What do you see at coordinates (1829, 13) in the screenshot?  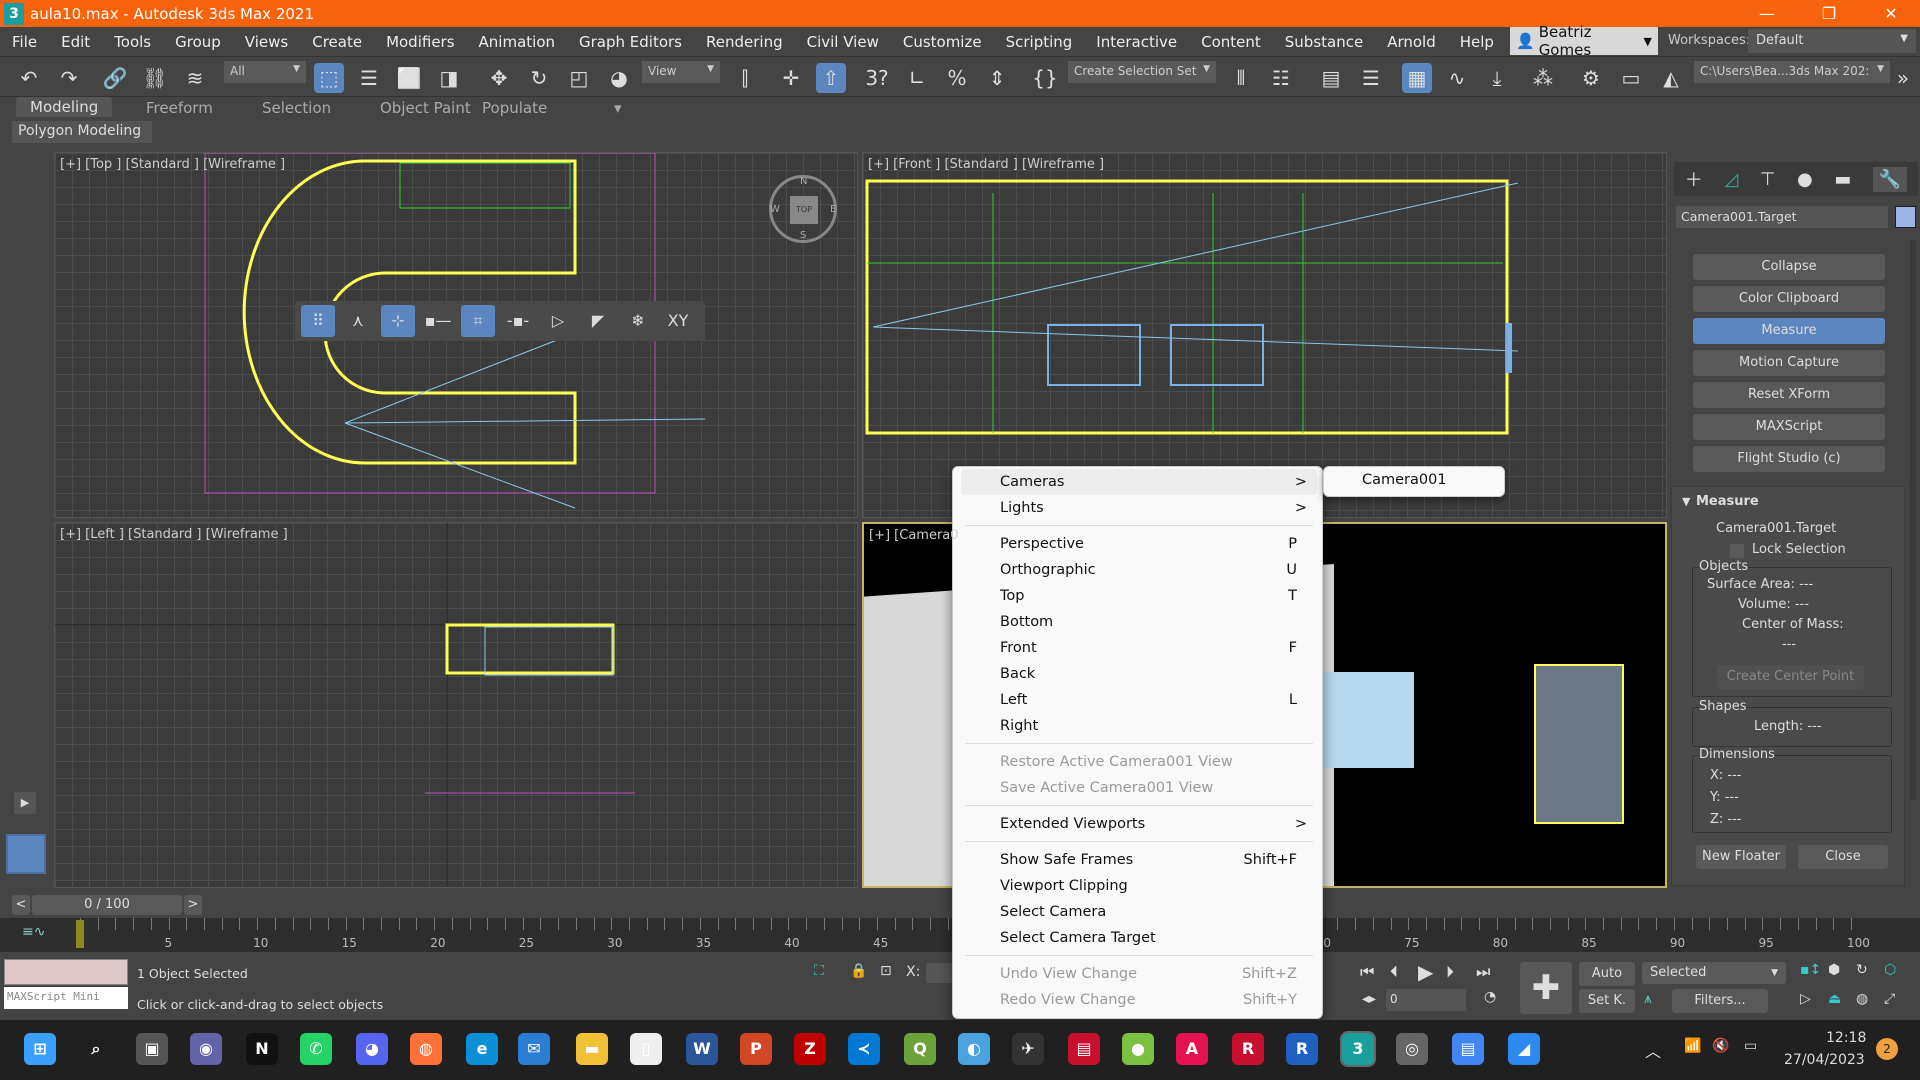 I see `restore-button: ❐` at bounding box center [1829, 13].